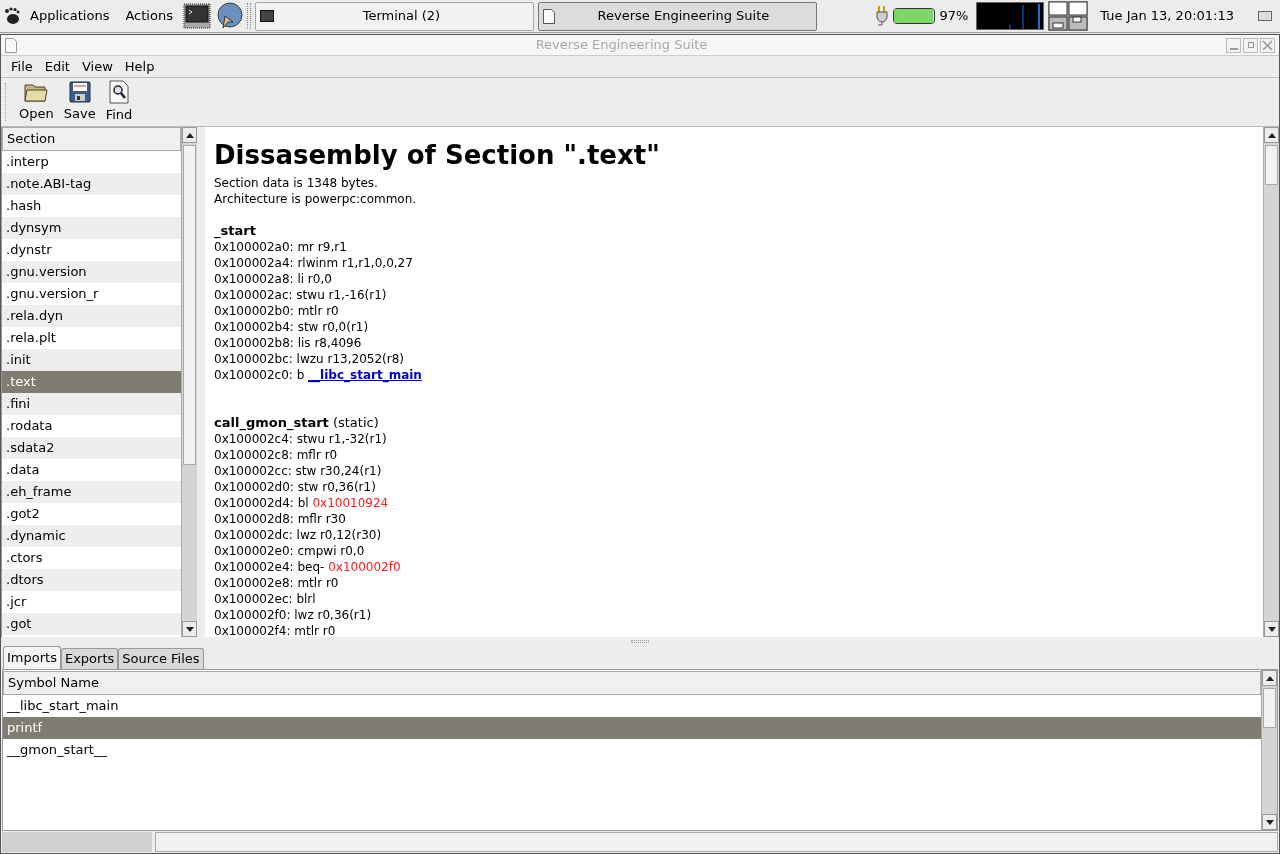  What do you see at coordinates (301, 439) in the screenshot?
I see `instruction-line: 0x100002c4: stwu r1,-32(r1)` at bounding box center [301, 439].